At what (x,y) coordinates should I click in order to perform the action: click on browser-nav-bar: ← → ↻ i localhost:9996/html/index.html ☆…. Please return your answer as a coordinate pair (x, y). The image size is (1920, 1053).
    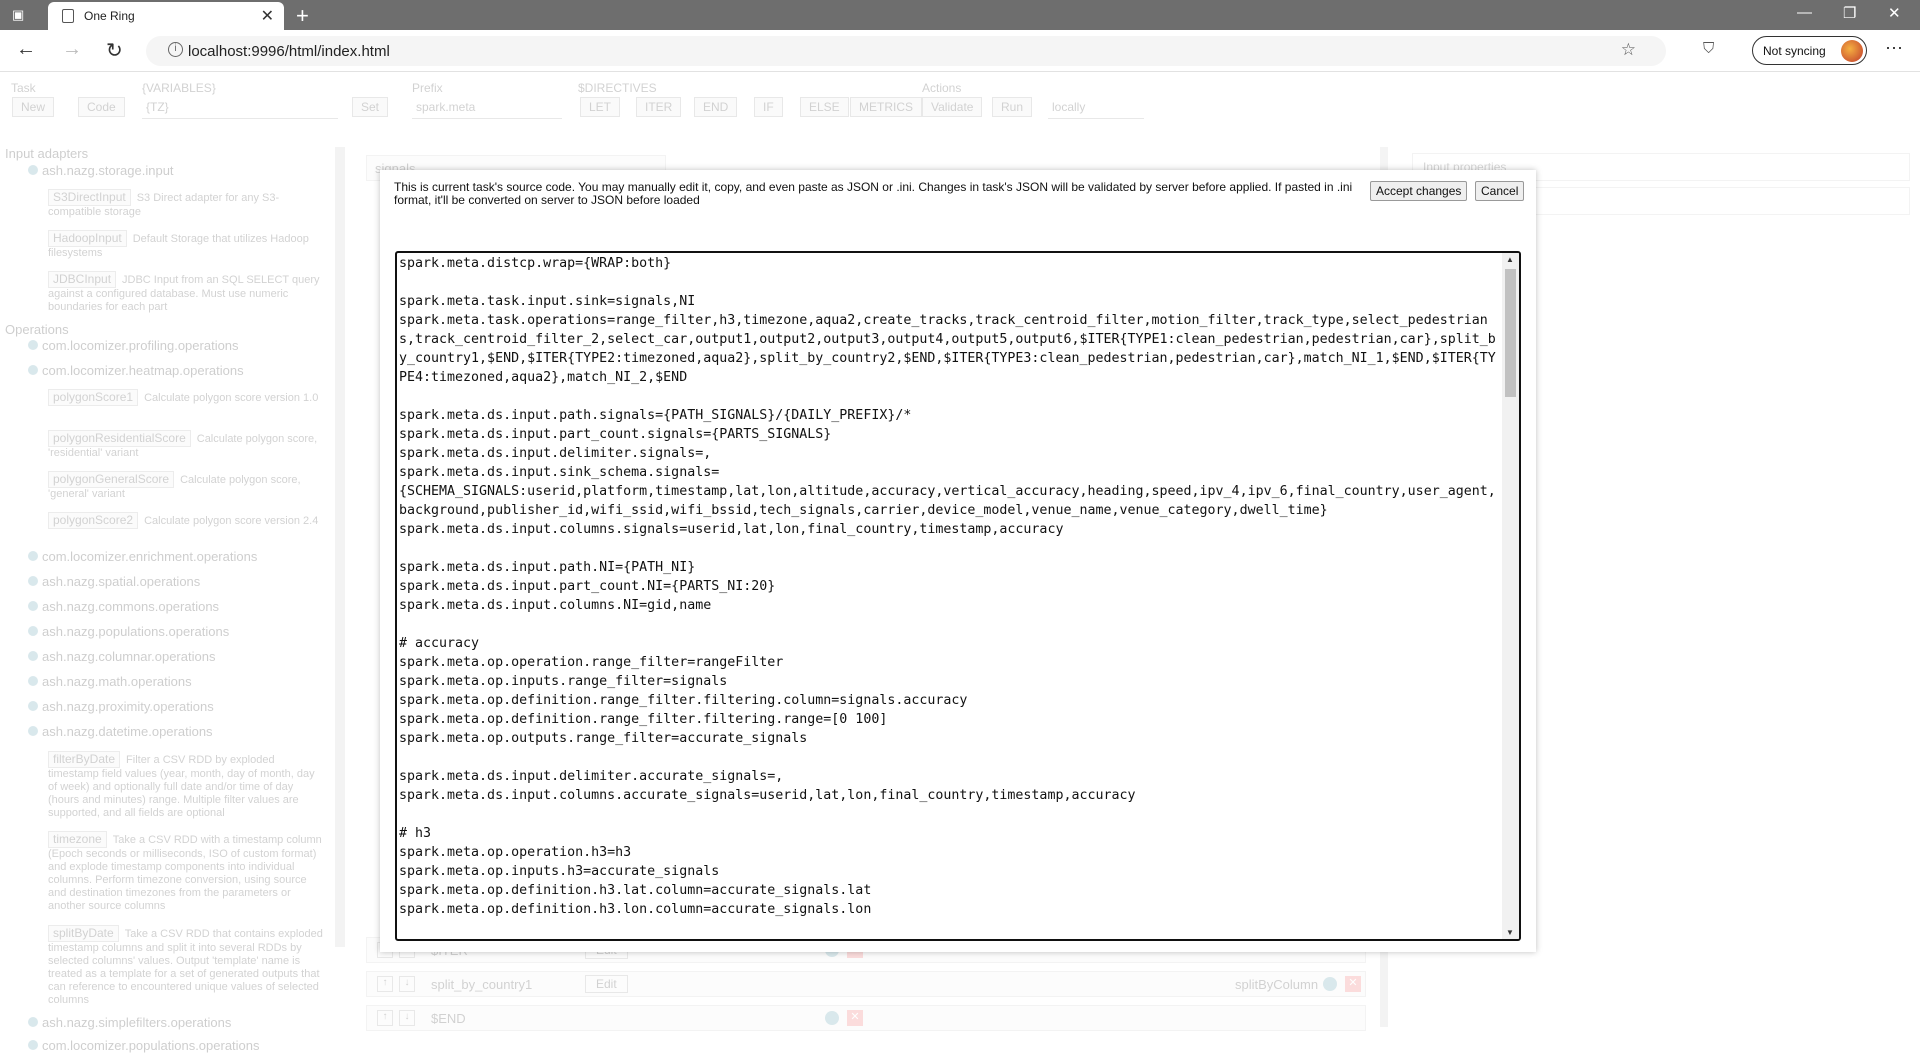
    Looking at the image, I should click on (960, 51).